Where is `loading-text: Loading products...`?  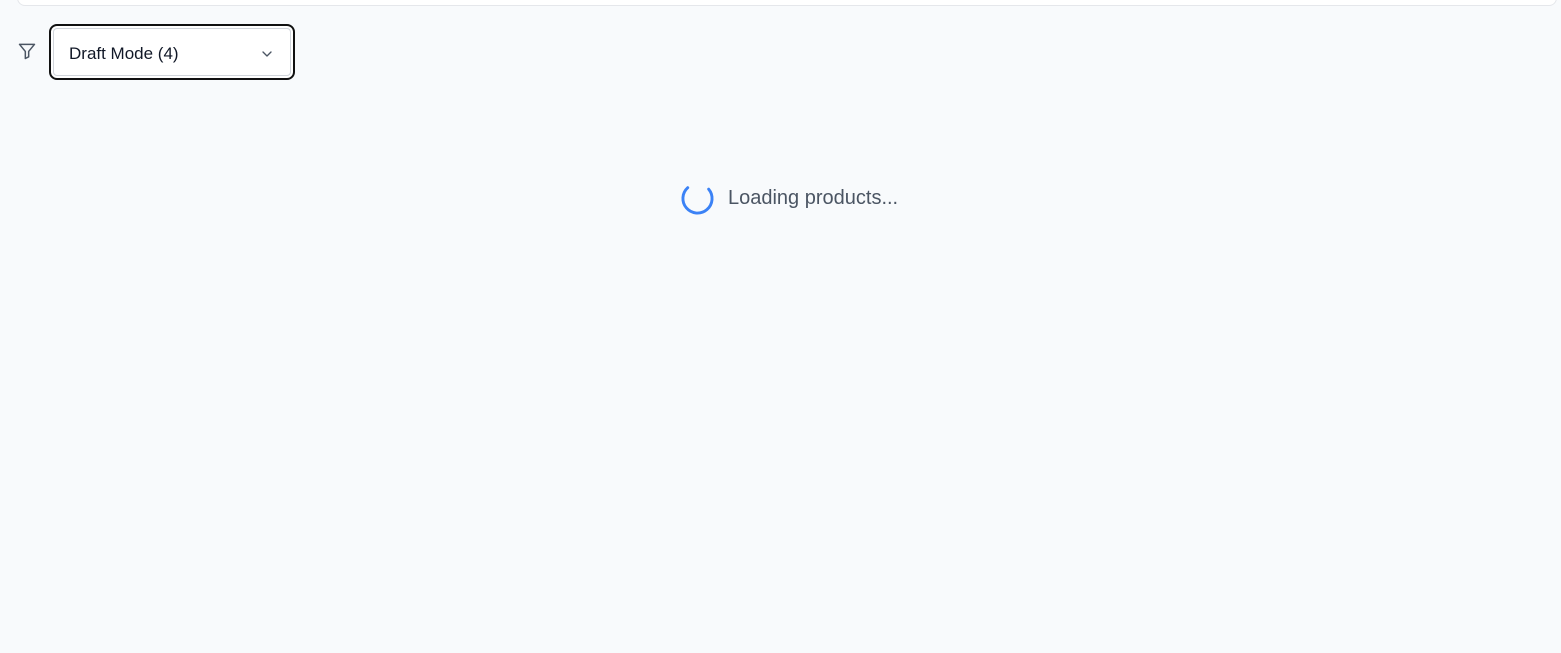
loading-text: Loading products... is located at coordinates (813, 198).